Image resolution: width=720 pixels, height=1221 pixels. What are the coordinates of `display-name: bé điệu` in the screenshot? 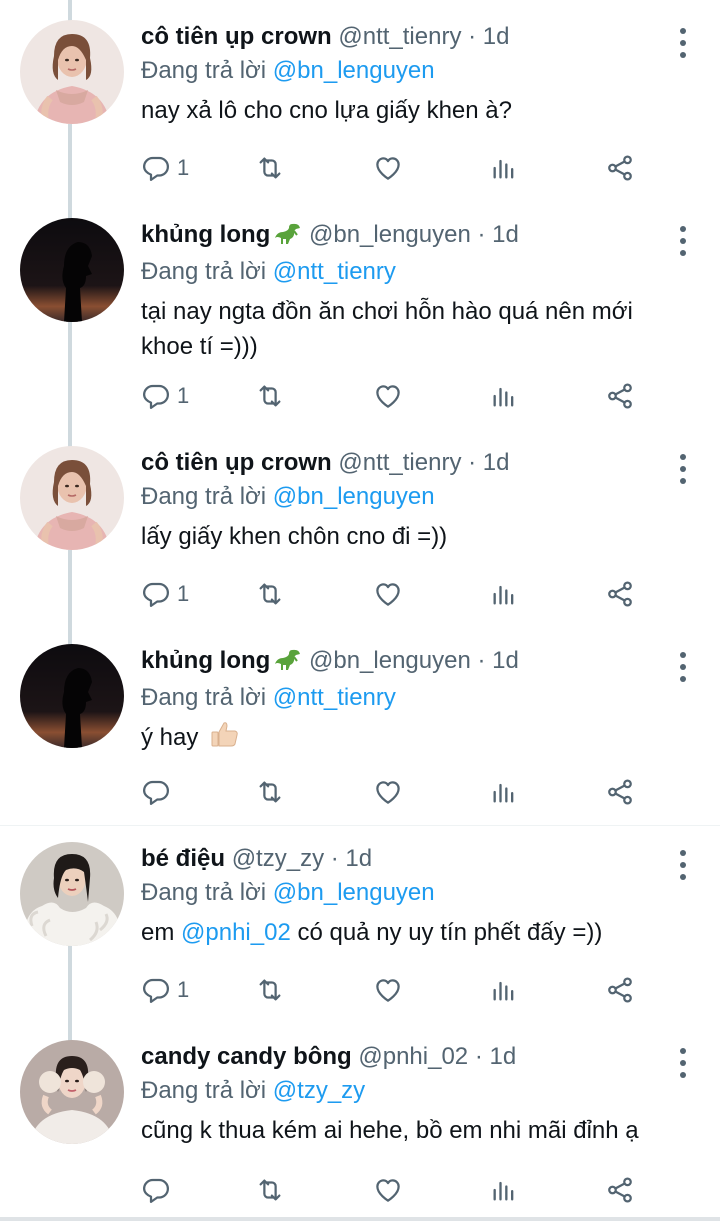 It's located at (183, 858).